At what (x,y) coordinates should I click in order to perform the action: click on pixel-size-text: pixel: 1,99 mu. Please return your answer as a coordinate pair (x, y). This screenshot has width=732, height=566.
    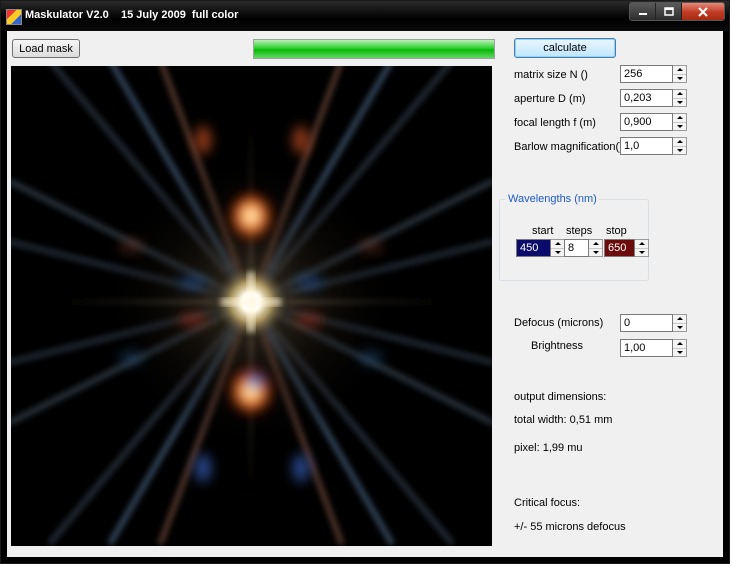
    Looking at the image, I should click on (548, 448).